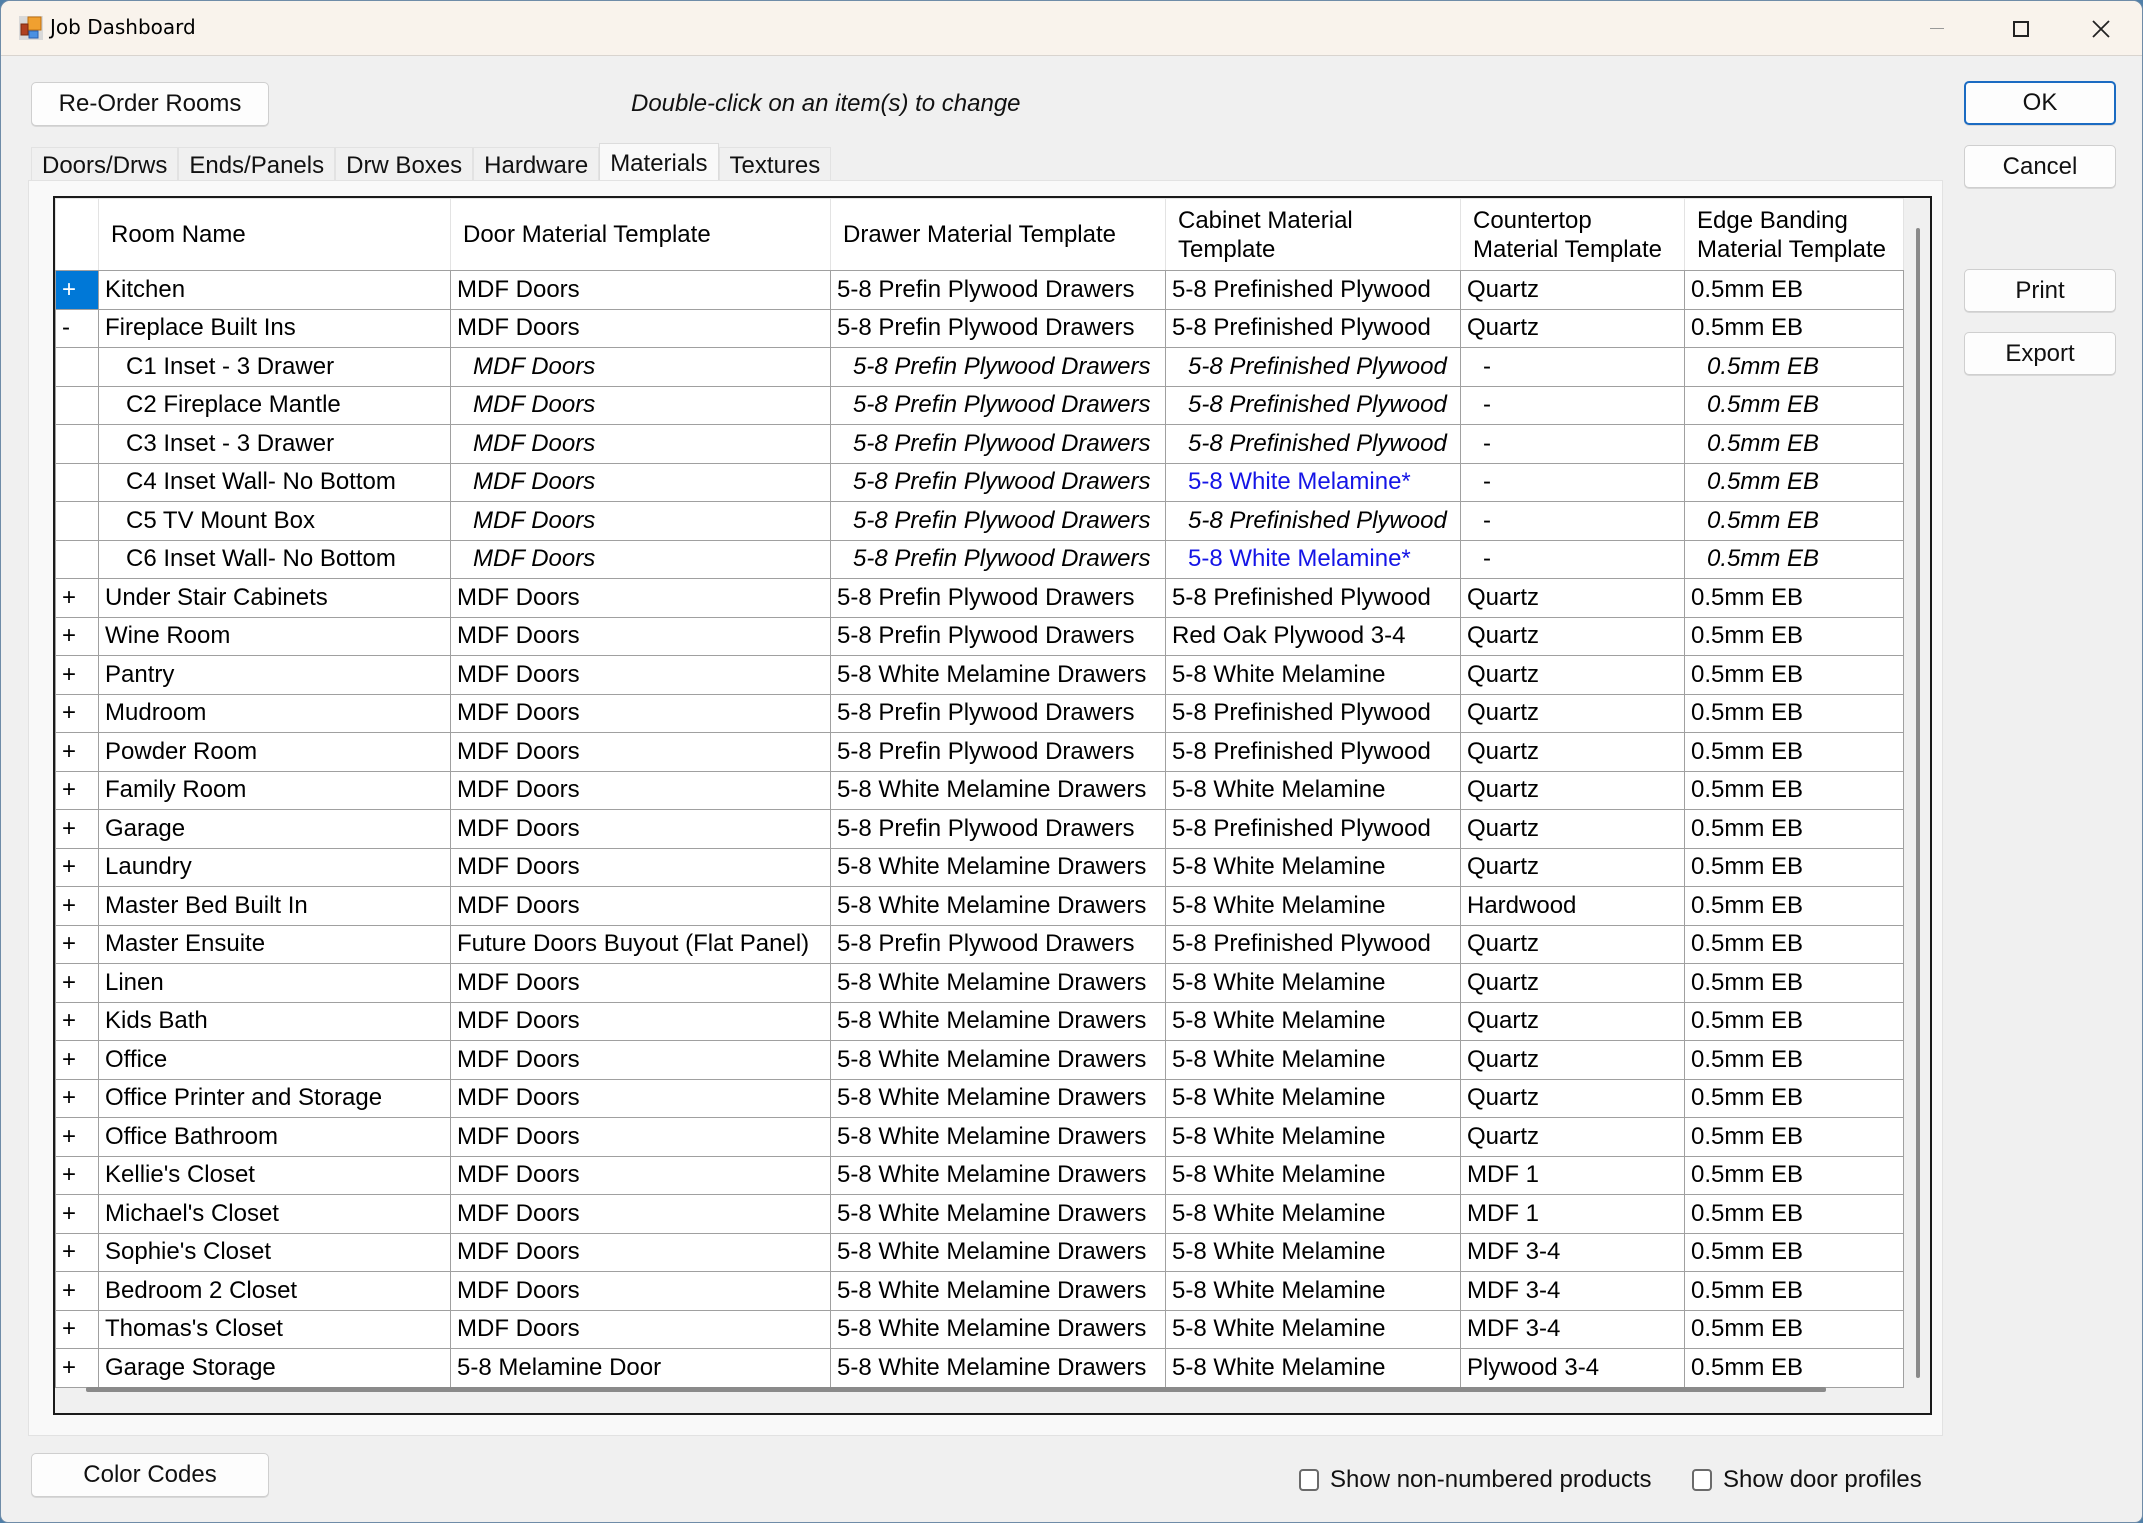 This screenshot has height=1523, width=2143. I want to click on close-button, so click(2101, 28).